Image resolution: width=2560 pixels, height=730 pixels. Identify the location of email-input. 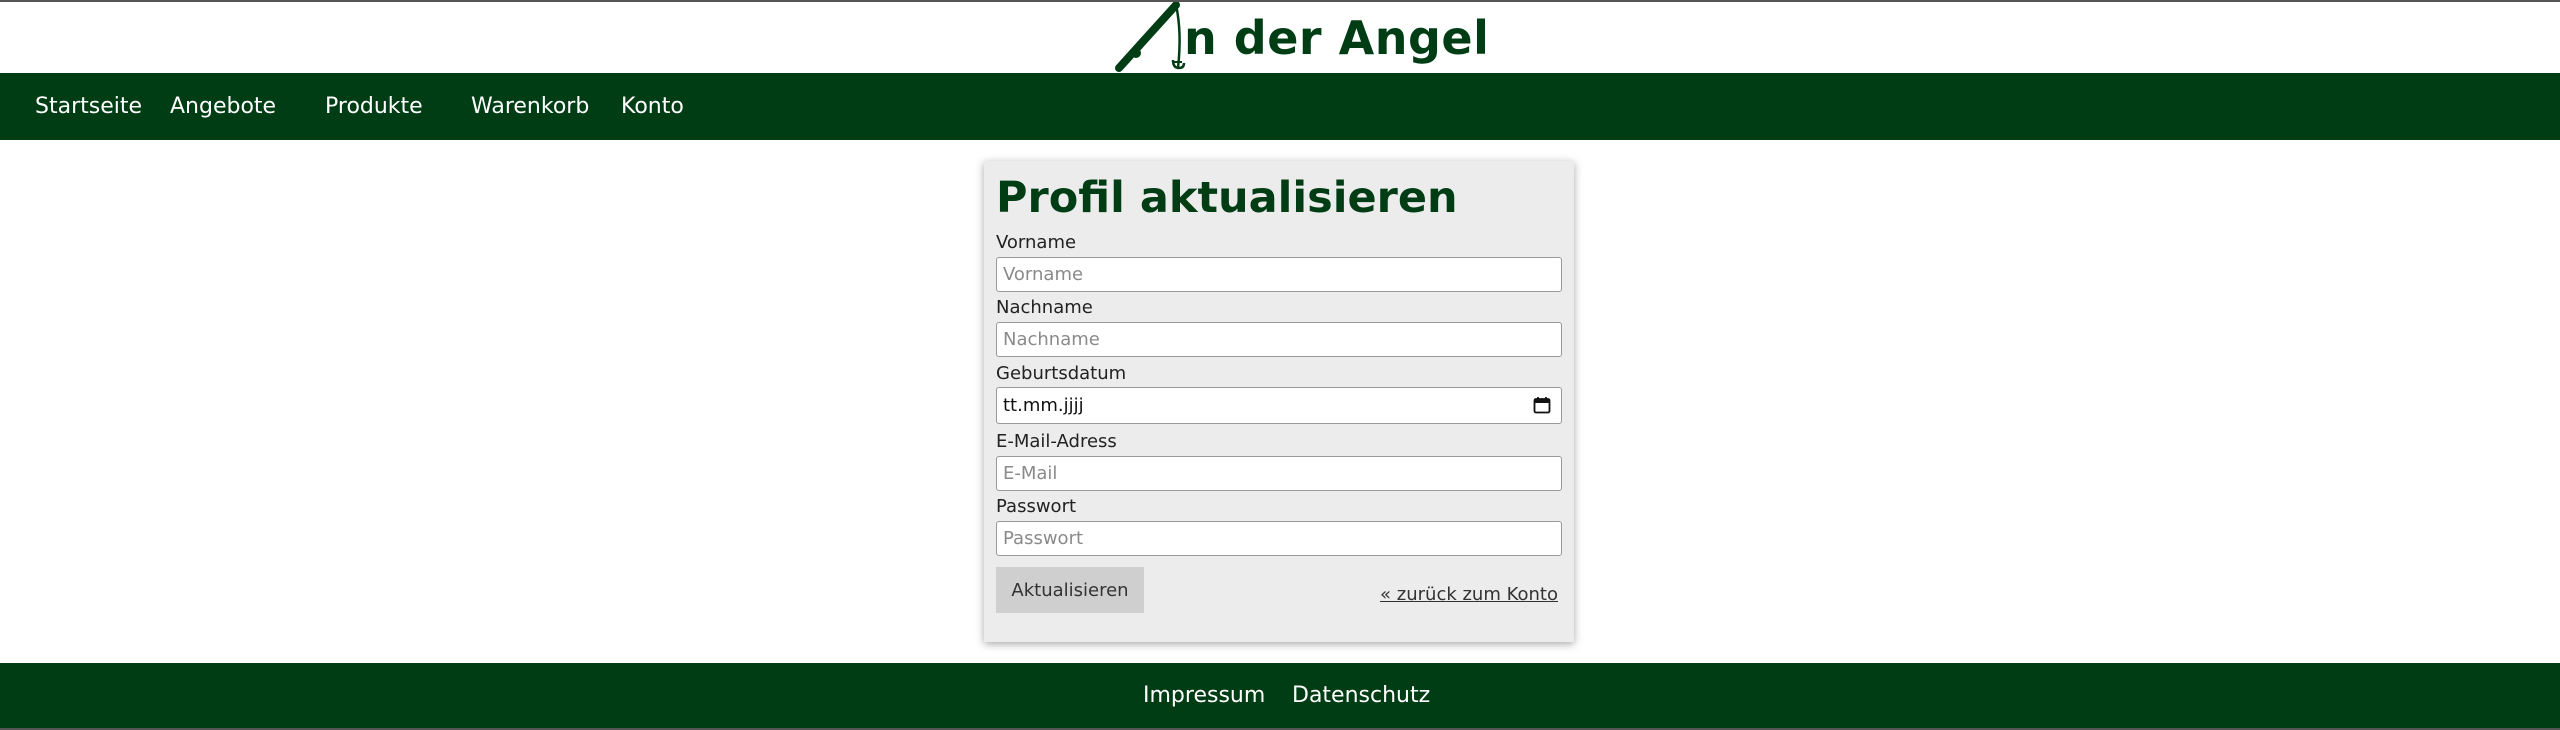
(1279, 473).